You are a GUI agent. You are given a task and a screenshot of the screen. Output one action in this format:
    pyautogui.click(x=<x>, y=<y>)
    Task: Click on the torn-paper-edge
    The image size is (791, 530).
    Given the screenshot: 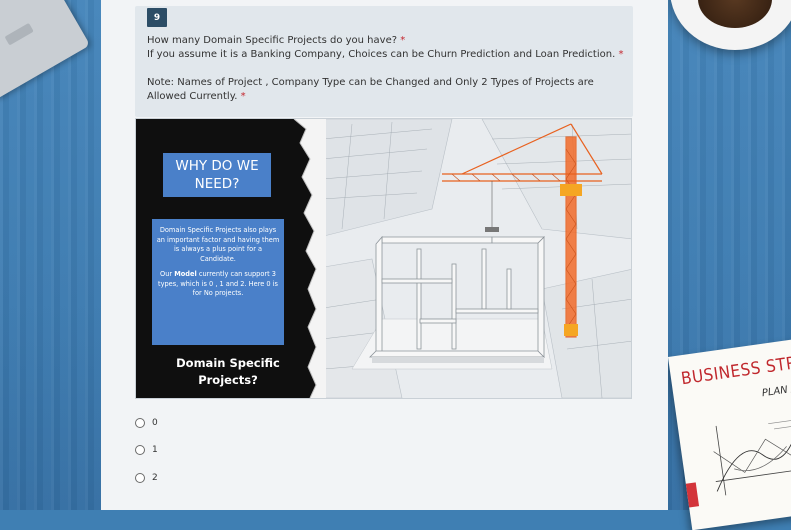 What is the action you would take?
    pyautogui.click(x=309, y=258)
    